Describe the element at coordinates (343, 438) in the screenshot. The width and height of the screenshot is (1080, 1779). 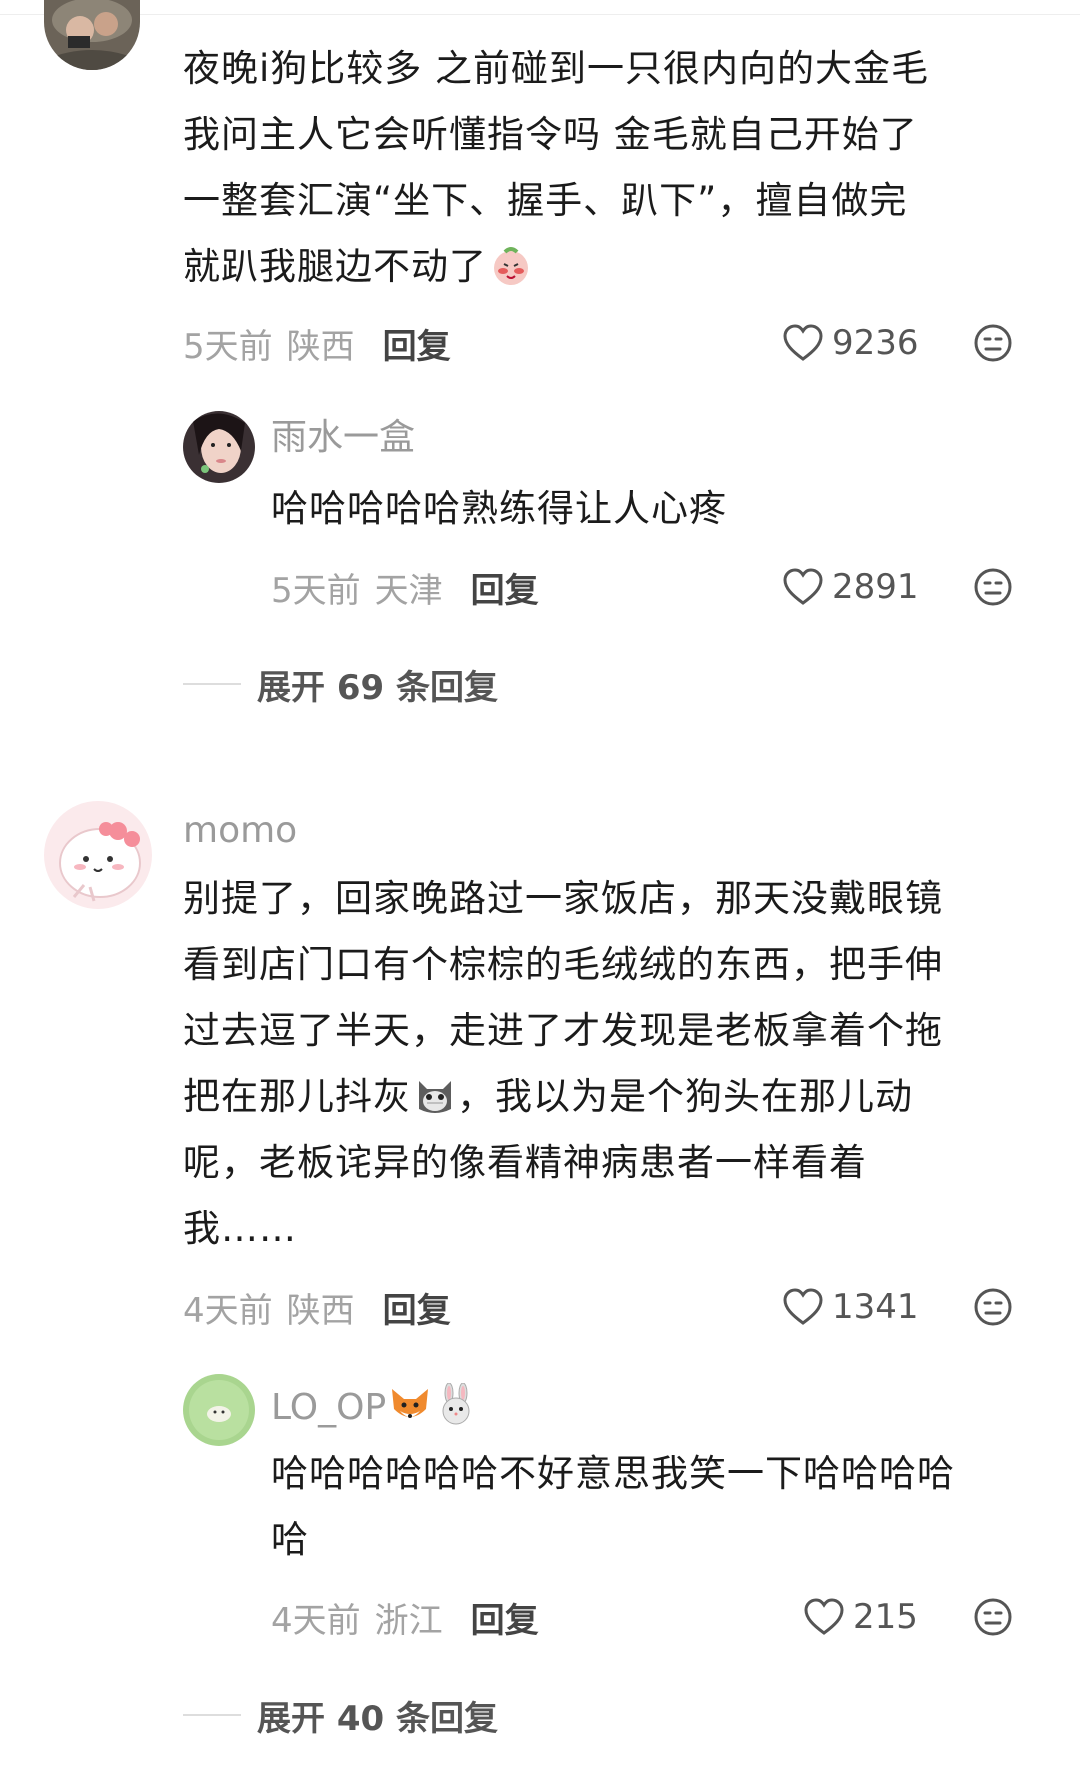
I see `reply-username: 雨水一盒` at that location.